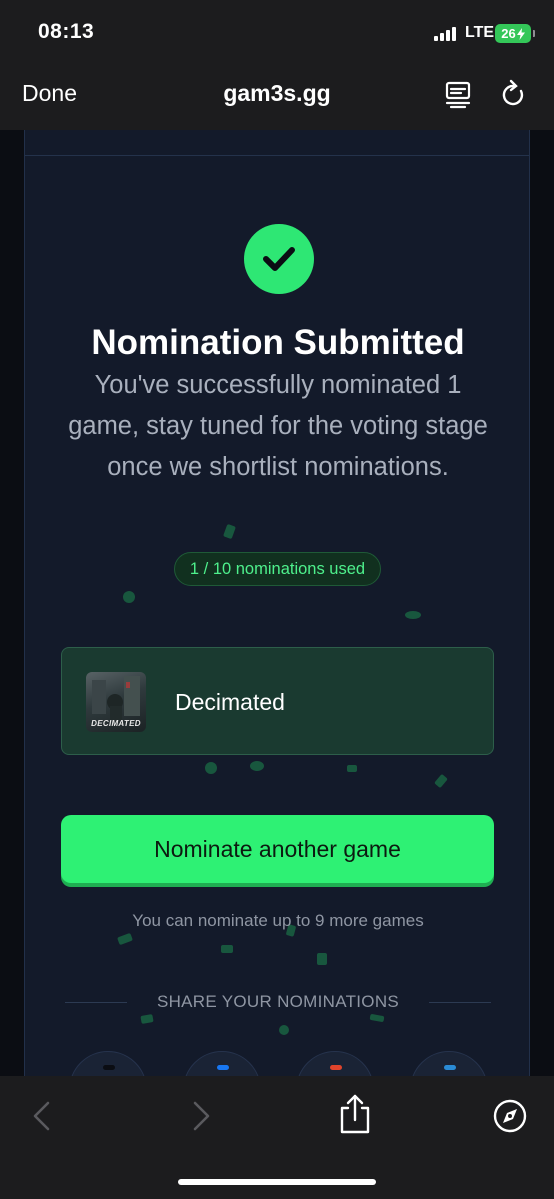 Image resolution: width=554 pixels, height=1199 pixels. What do you see at coordinates (49, 93) in the screenshot?
I see `done-button: Done` at bounding box center [49, 93].